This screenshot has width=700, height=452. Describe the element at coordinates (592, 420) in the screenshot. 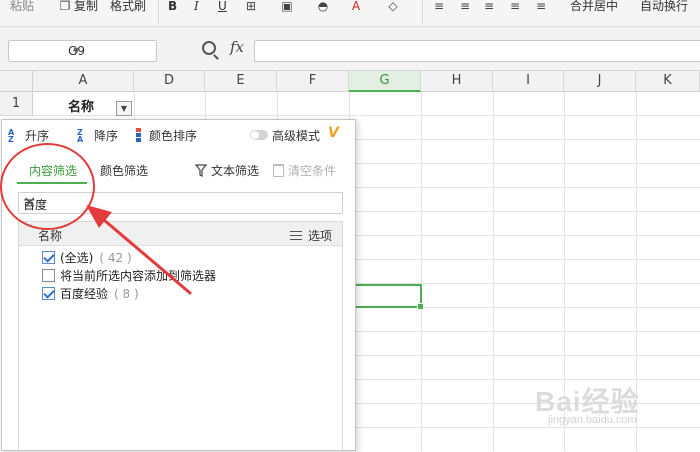

I see `watermark-url: jingyan.baidu.com` at that location.